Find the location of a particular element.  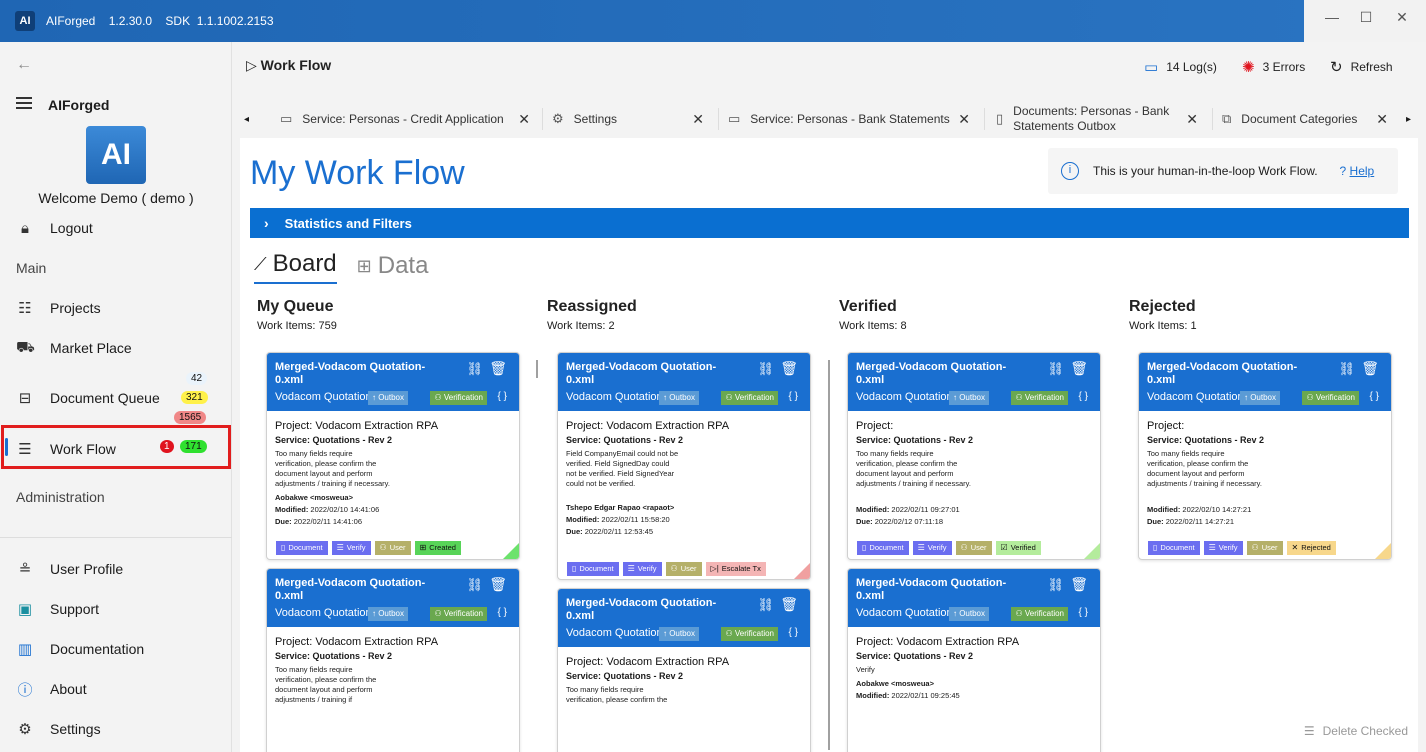

hamburger-menu-icon is located at coordinates (24, 104).